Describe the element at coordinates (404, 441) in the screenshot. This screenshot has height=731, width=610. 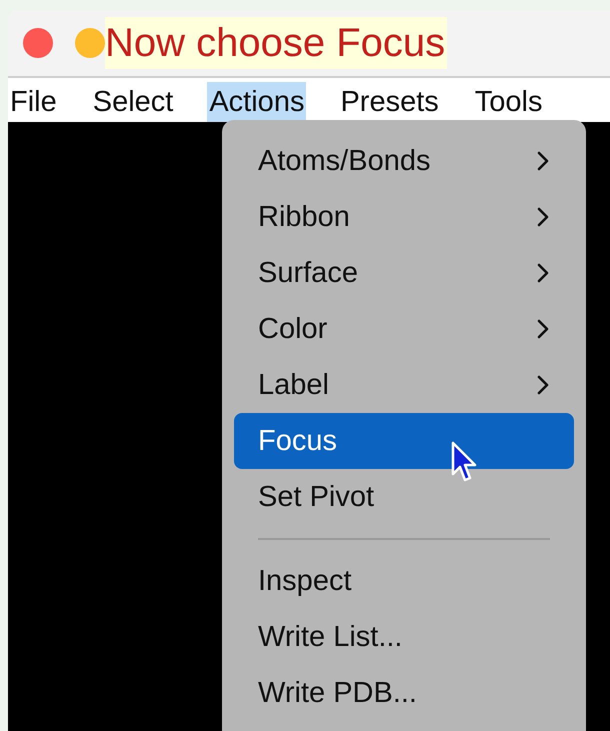
I see `menu-item: Focus` at that location.